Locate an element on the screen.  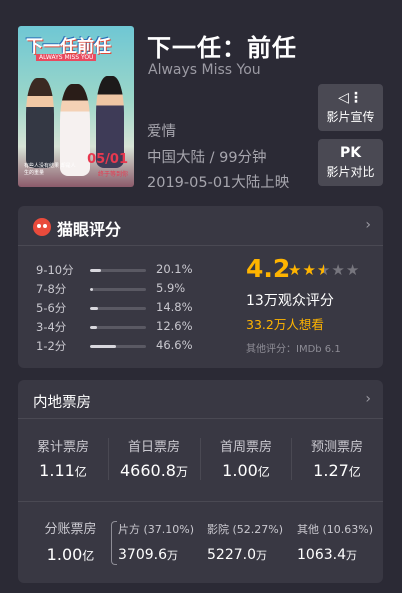
rating-distribution-row: 9-10分 20.1% is located at coordinates (126, 270).